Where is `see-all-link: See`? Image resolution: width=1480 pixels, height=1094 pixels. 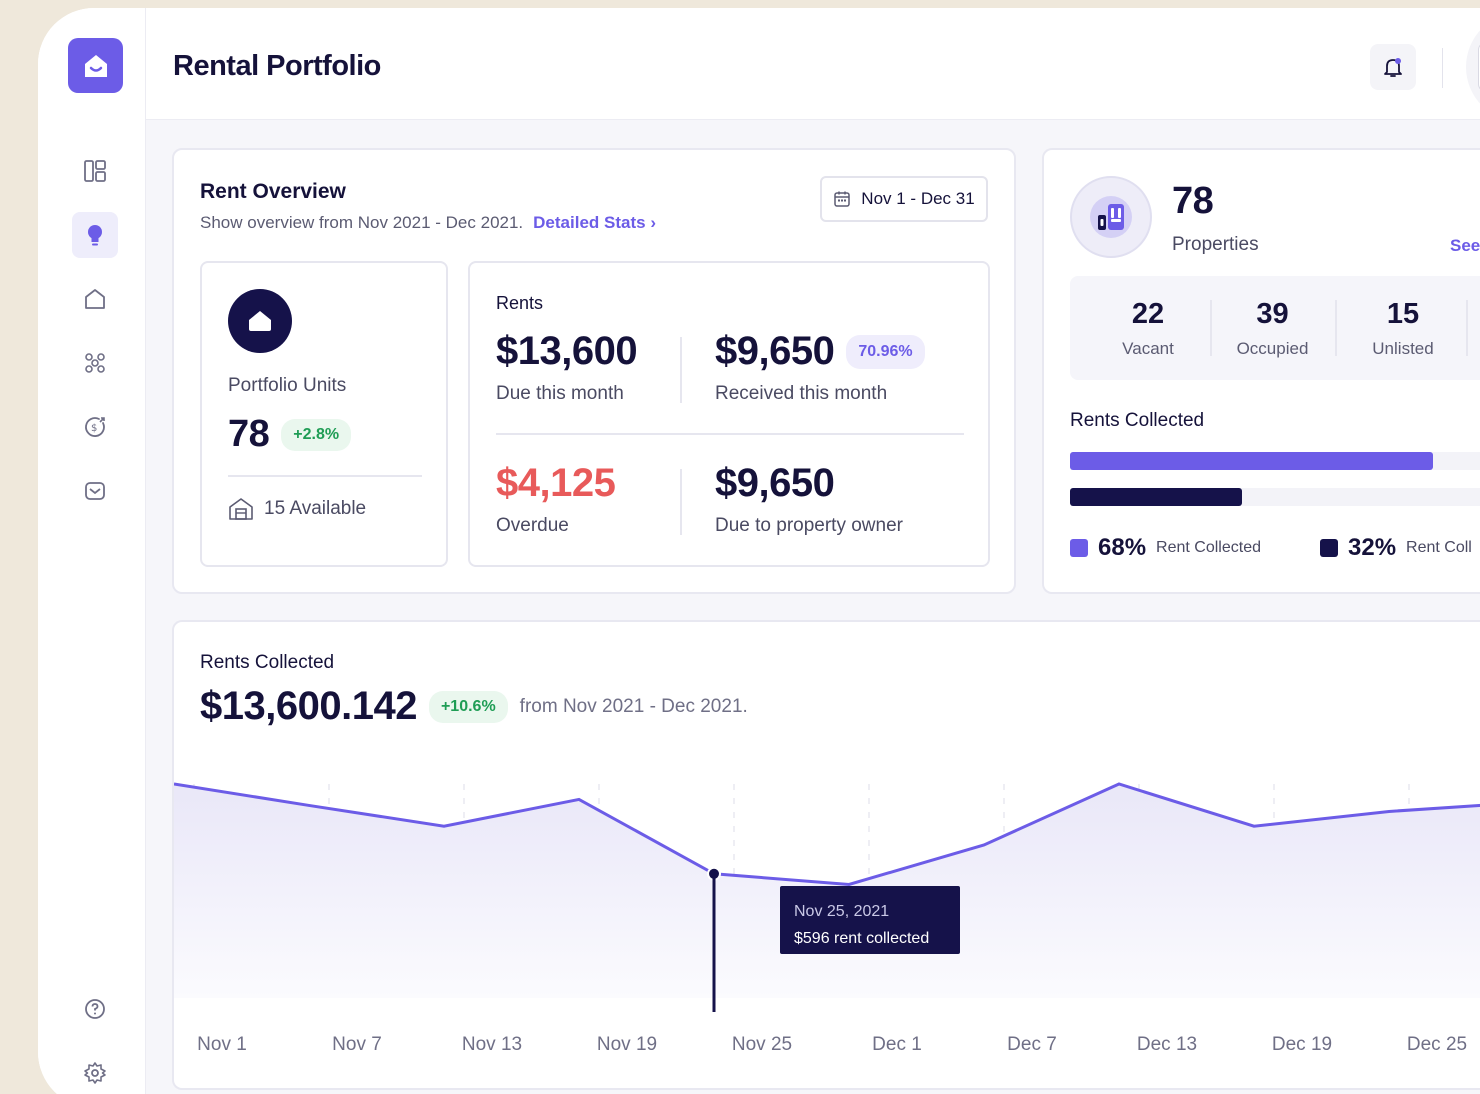
see-all-link: See is located at coordinates (1465, 246).